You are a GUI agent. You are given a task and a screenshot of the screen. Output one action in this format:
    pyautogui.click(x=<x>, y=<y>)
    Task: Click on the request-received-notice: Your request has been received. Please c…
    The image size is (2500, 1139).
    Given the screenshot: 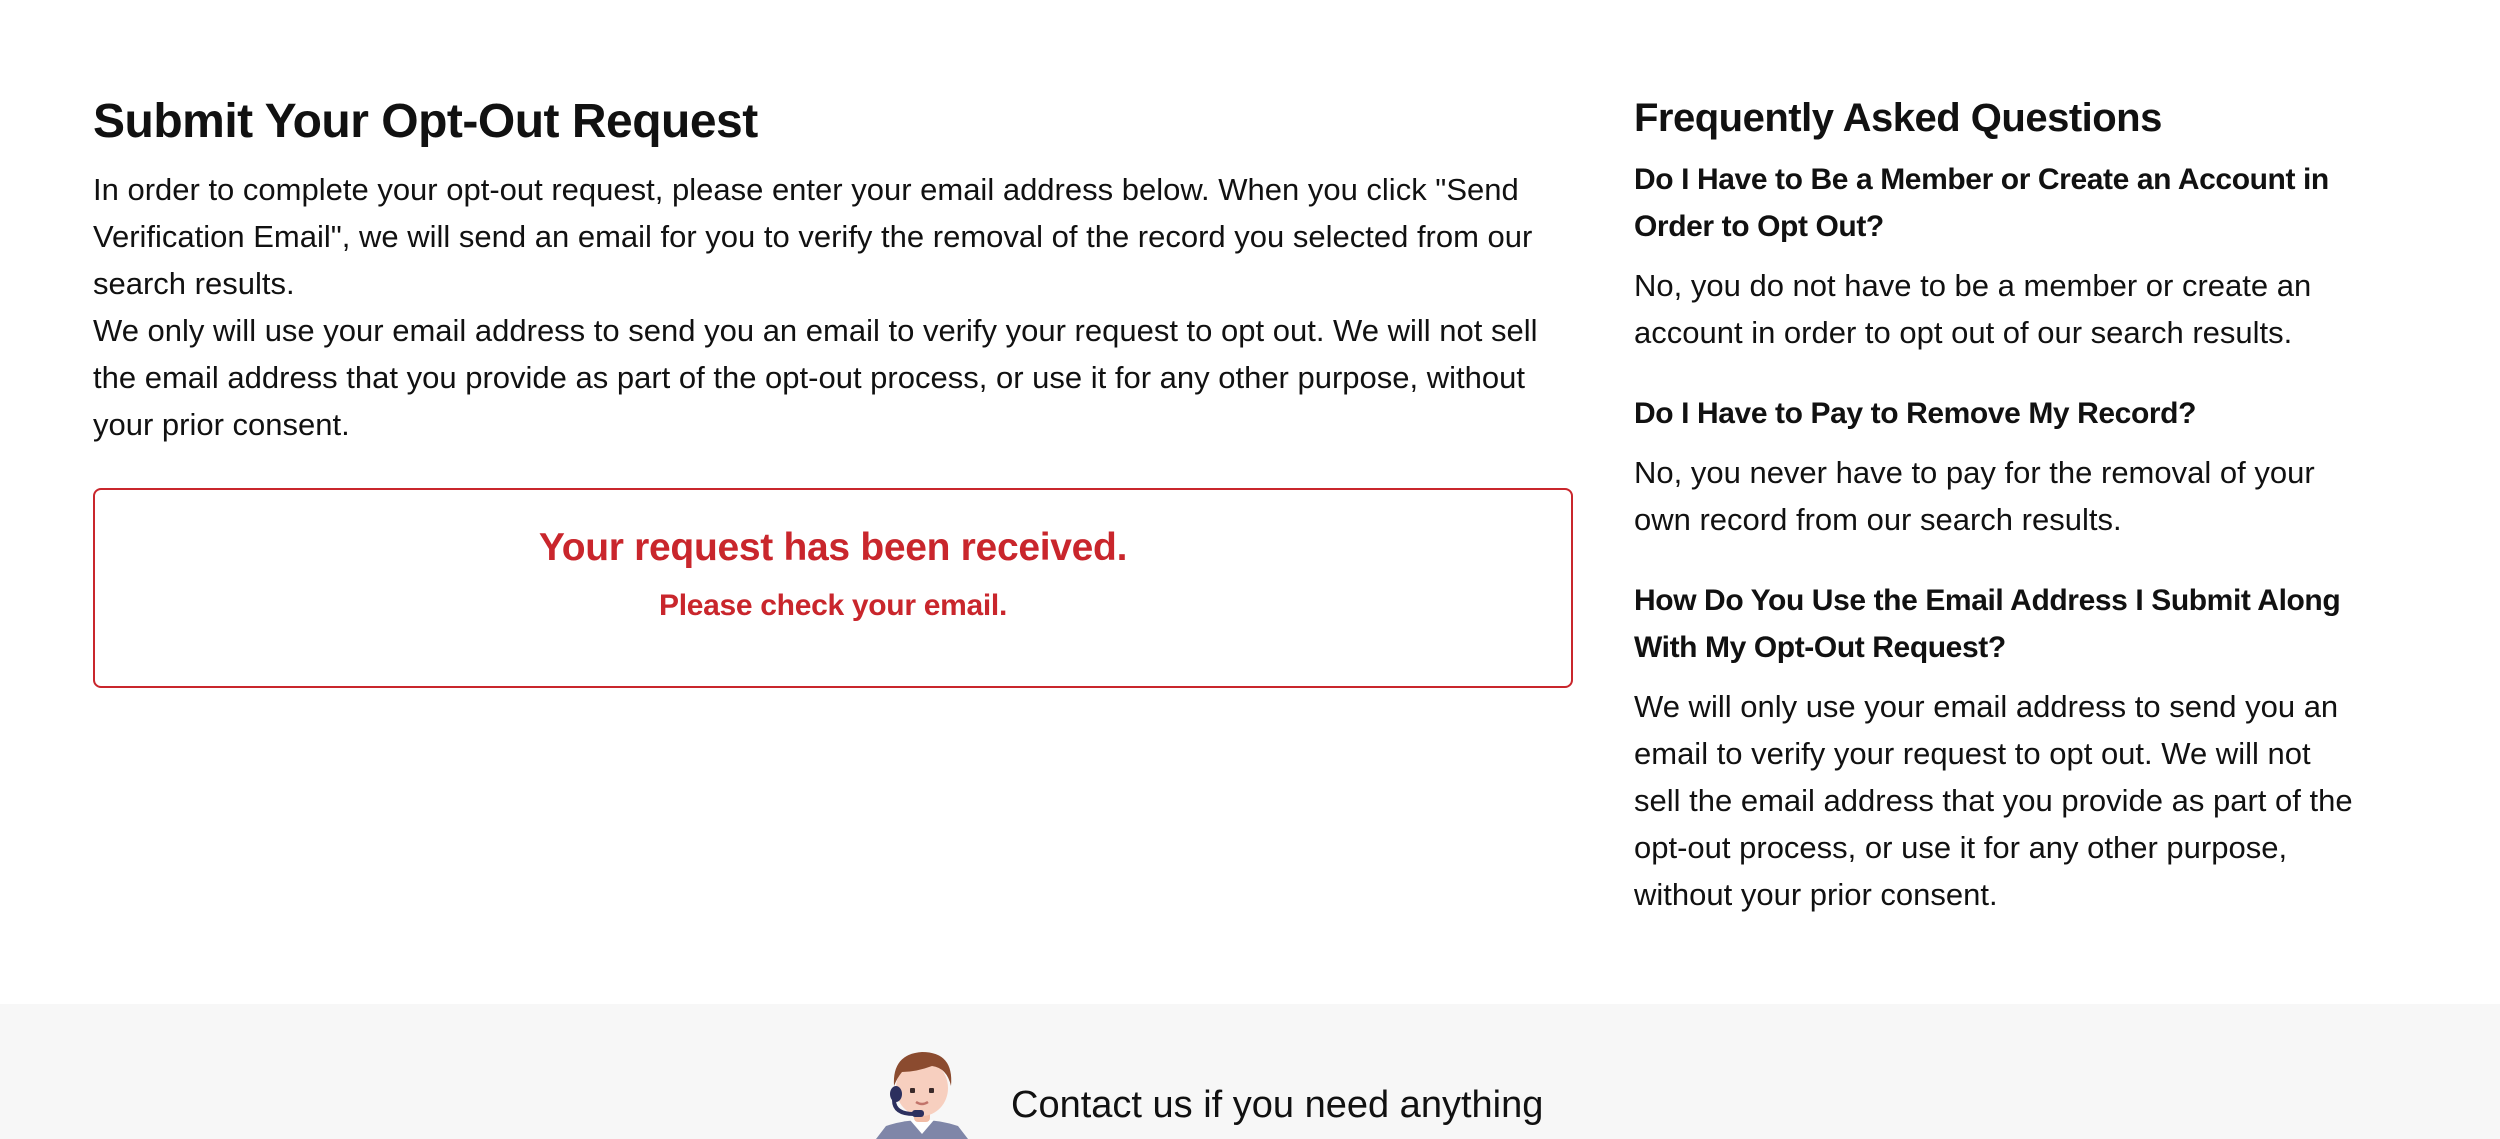 What is the action you would take?
    pyautogui.click(x=833, y=588)
    